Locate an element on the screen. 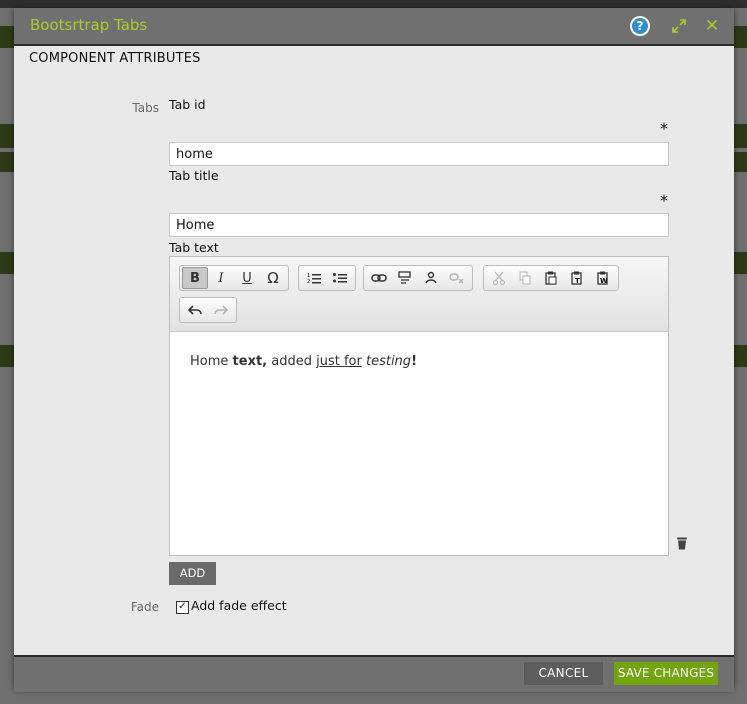 Image resolution: width=747 pixels, height=704 pixels. italic-icon: I is located at coordinates (221, 278).